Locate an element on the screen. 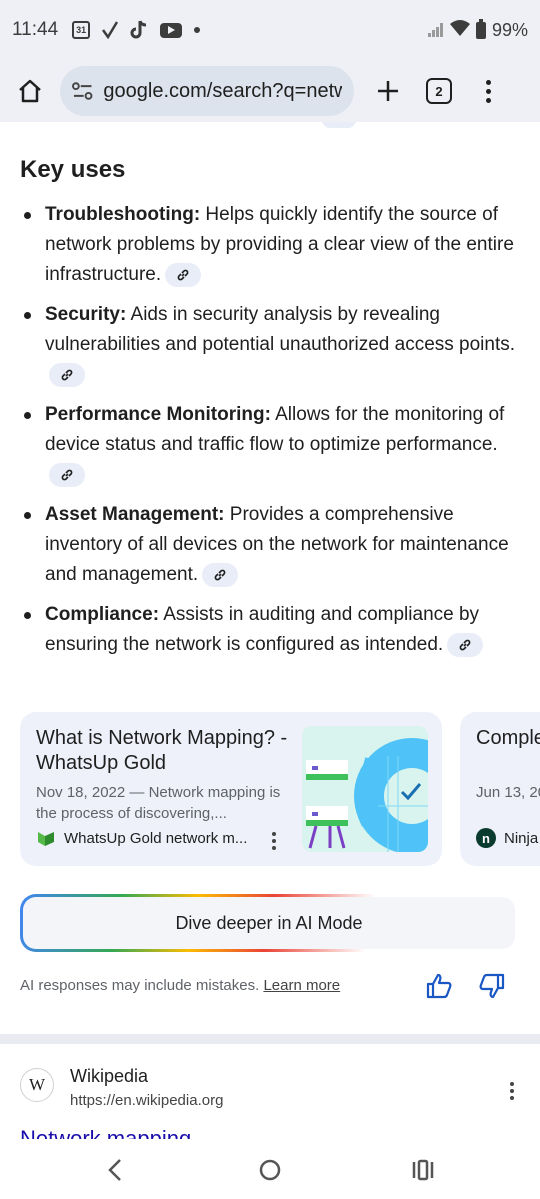  card-title: Comple Netwo is located at coordinates (508, 738).